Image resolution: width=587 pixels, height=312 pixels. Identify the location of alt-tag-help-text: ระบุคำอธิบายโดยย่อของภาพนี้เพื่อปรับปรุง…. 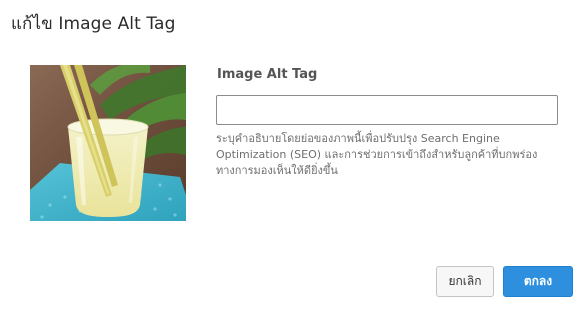
(377, 154).